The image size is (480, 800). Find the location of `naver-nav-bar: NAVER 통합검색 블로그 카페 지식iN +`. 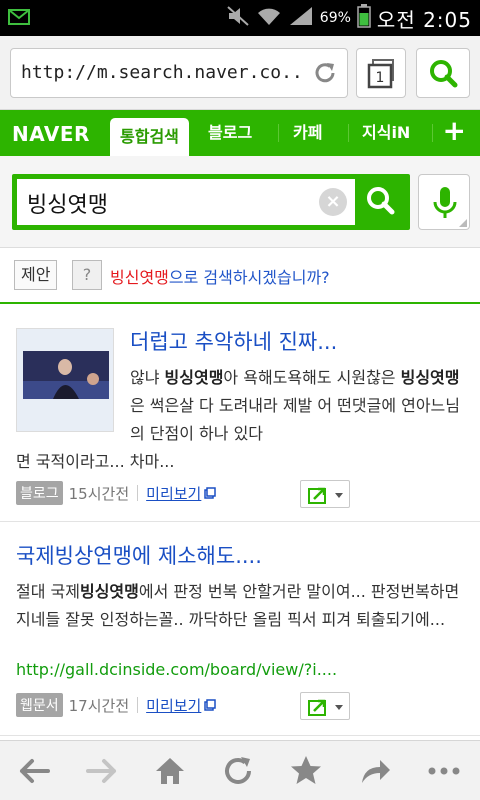

naver-nav-bar: NAVER 통합검색 블로그 카페 지식iN + is located at coordinates (240, 134).